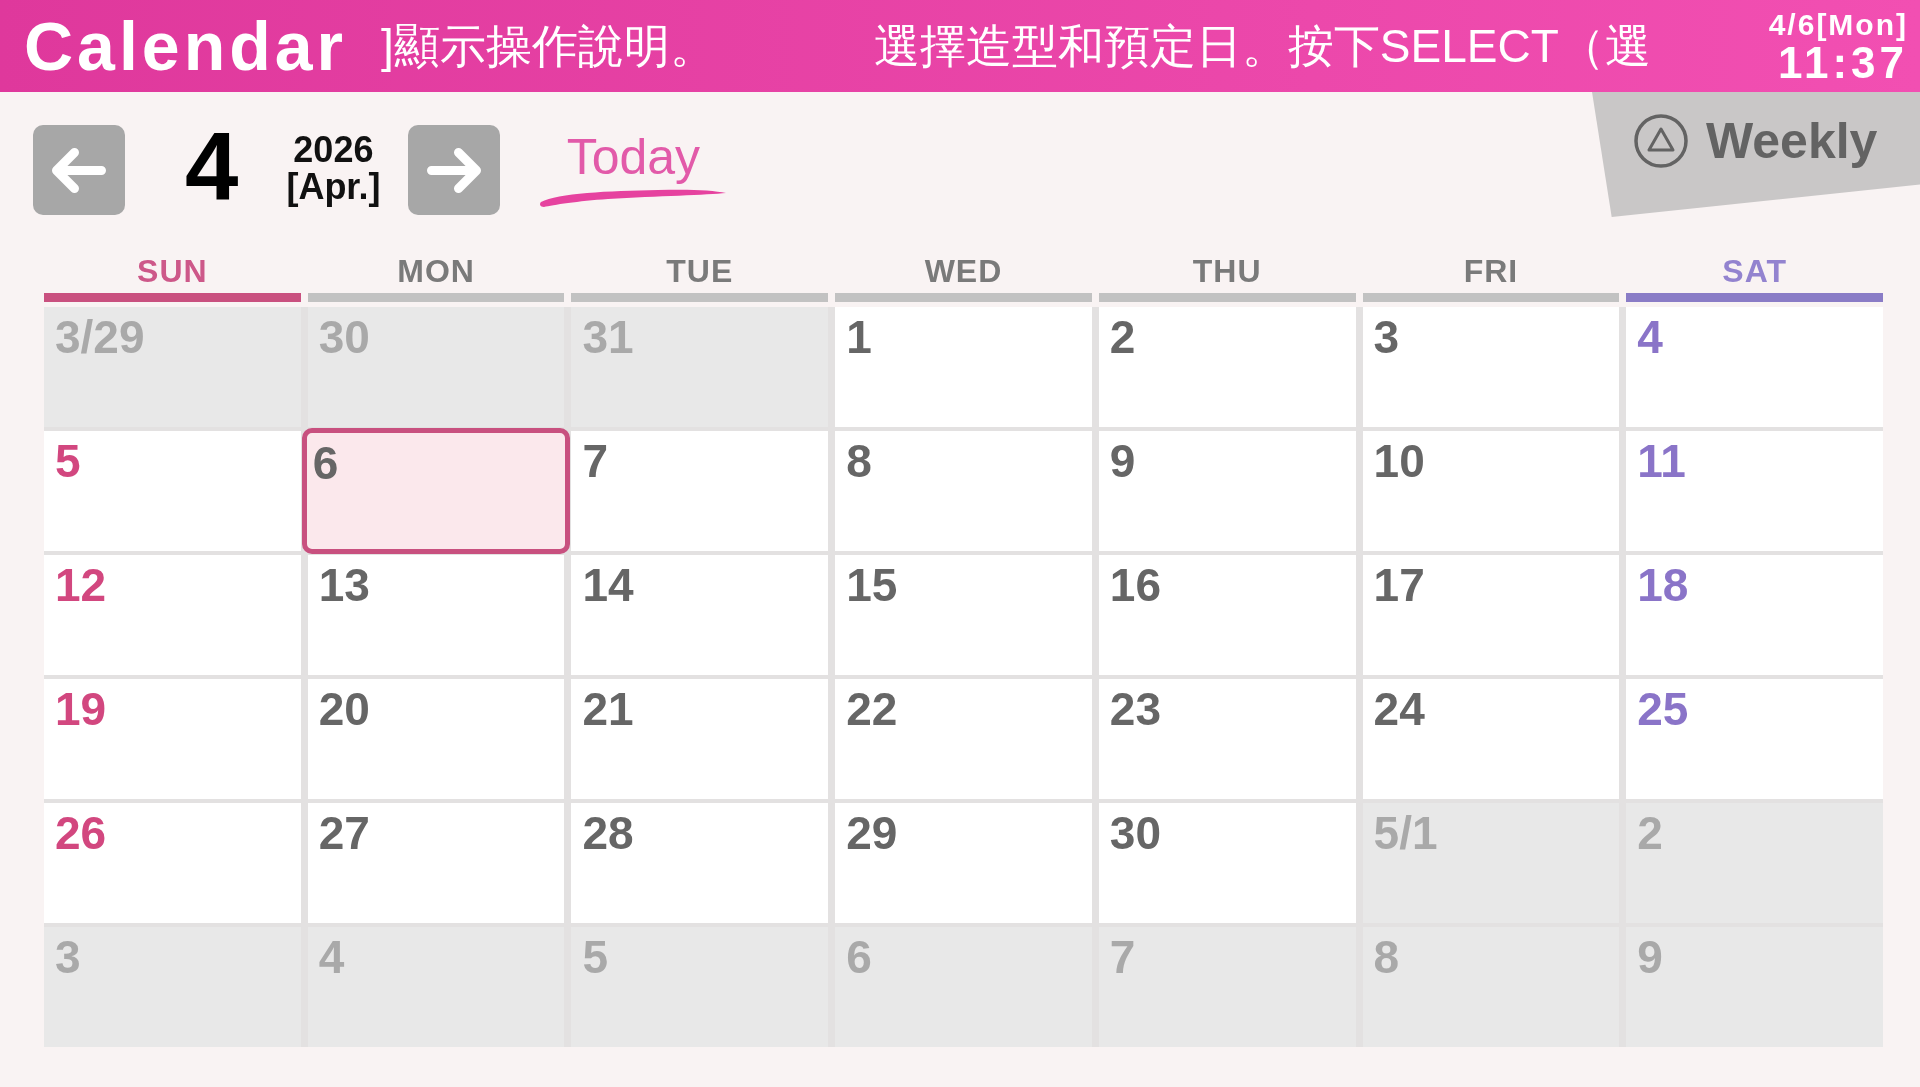  I want to click on day-cell: 5, so click(172, 491).